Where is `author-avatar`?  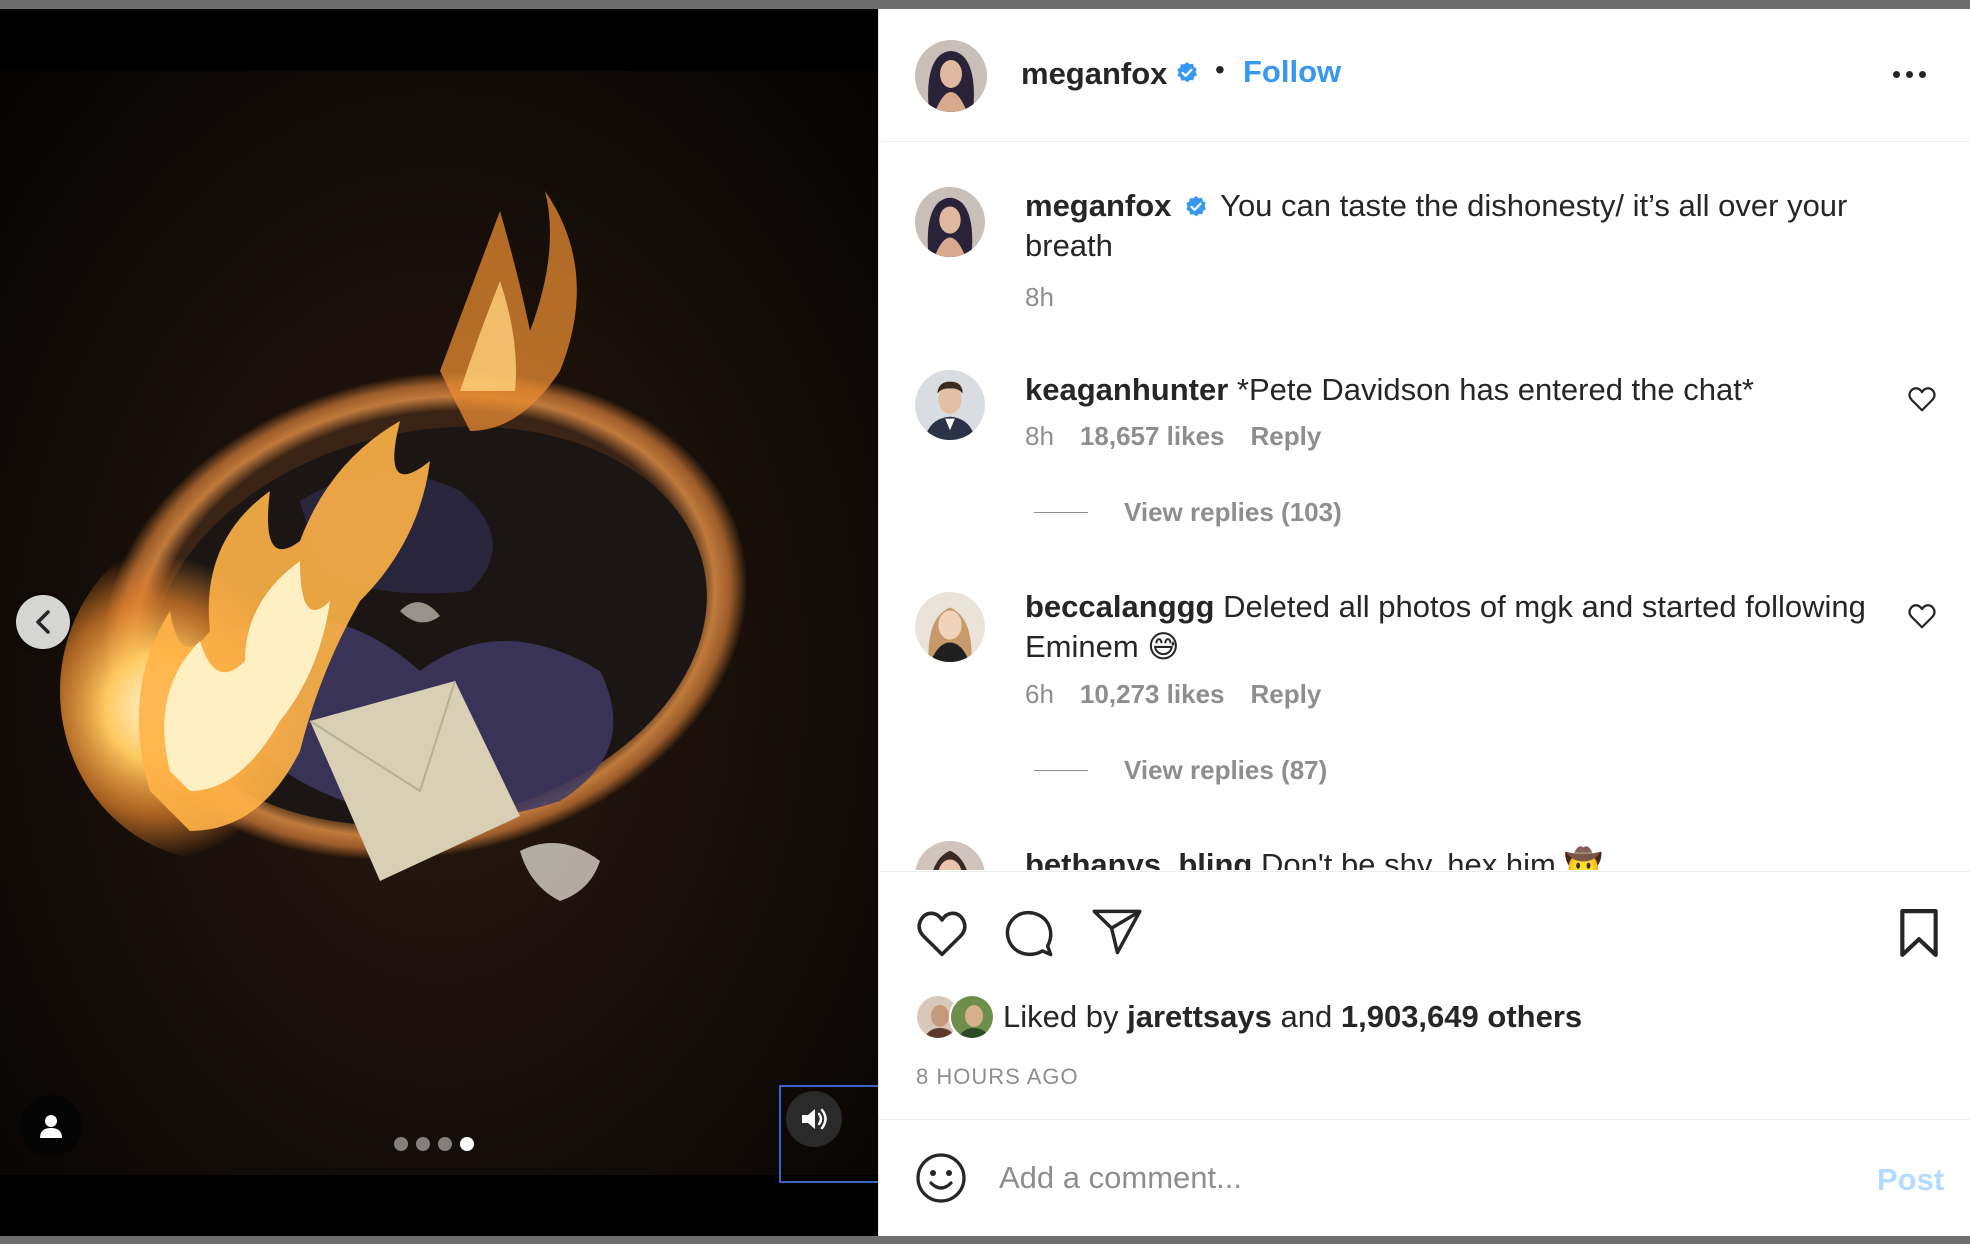 author-avatar is located at coordinates (951, 76).